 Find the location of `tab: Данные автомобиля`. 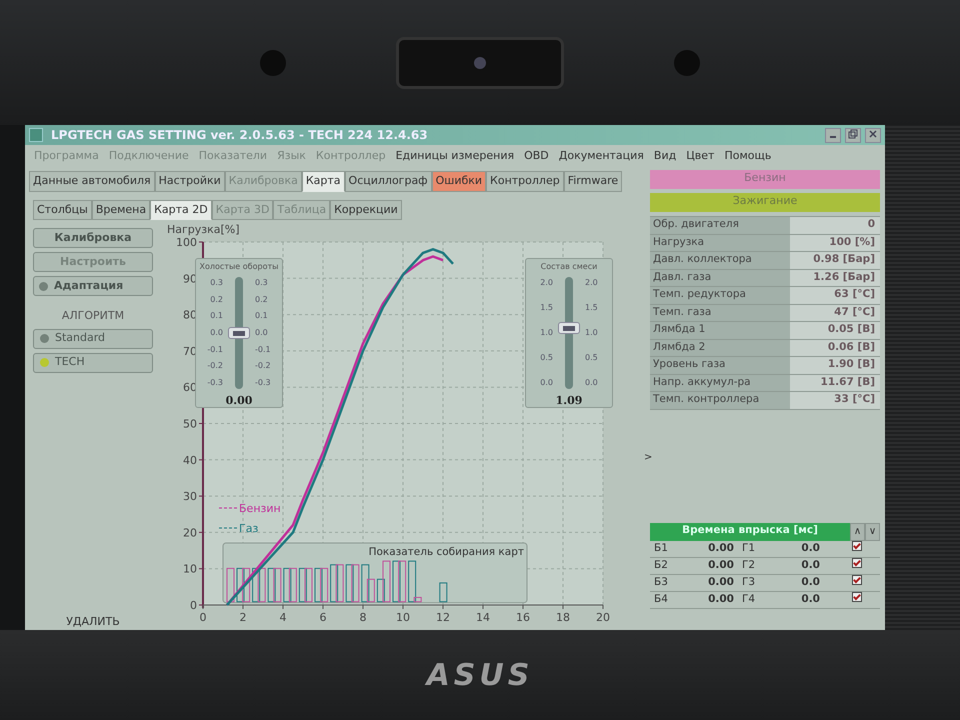

tab: Данные автомобиля is located at coordinates (92, 181).